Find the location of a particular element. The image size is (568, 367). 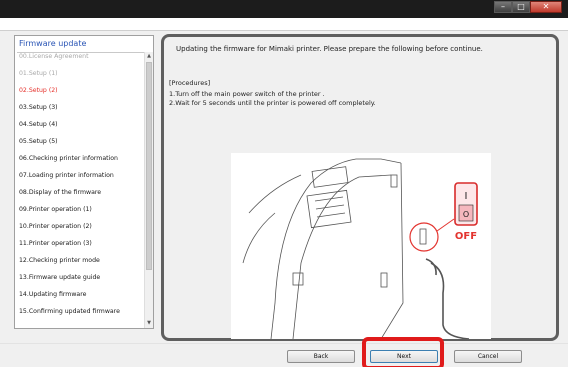

minimize-button: – is located at coordinates (503, 7).